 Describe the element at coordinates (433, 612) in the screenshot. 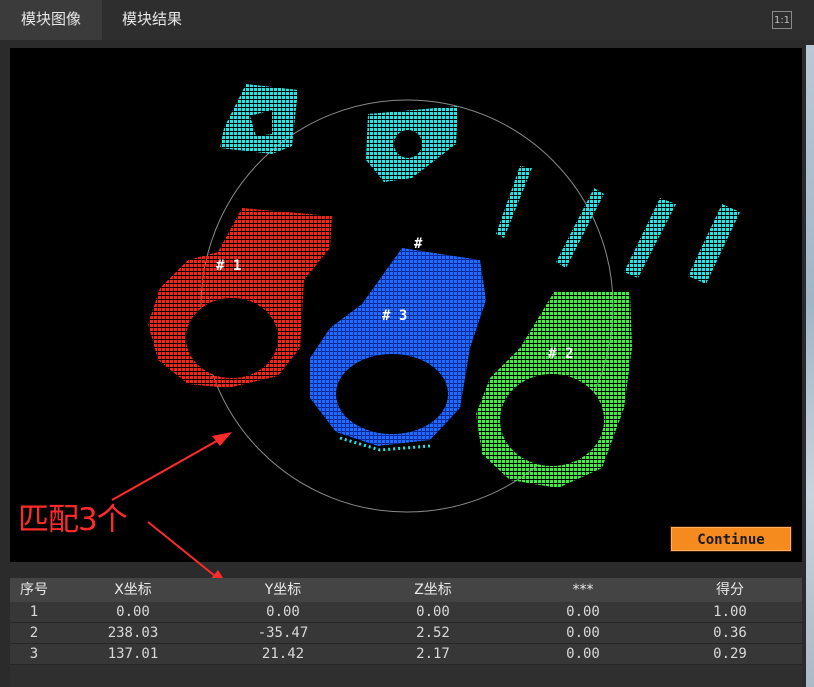

I see `cell-z: 0.00` at that location.